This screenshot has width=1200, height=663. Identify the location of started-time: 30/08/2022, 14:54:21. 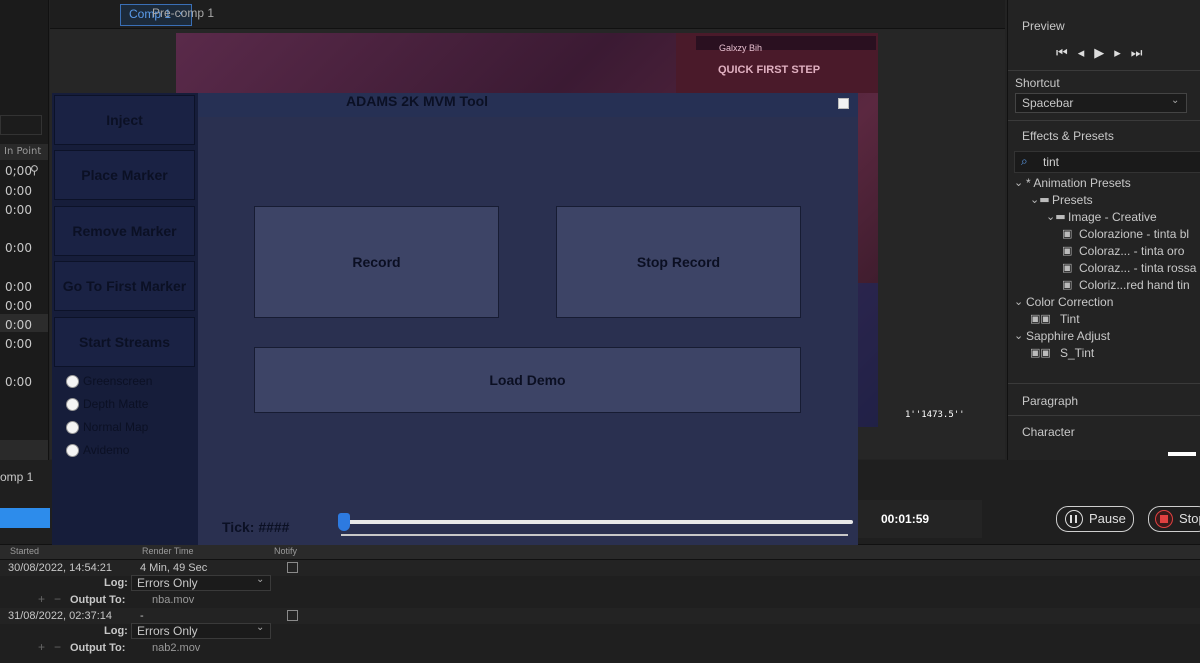
(60, 568).